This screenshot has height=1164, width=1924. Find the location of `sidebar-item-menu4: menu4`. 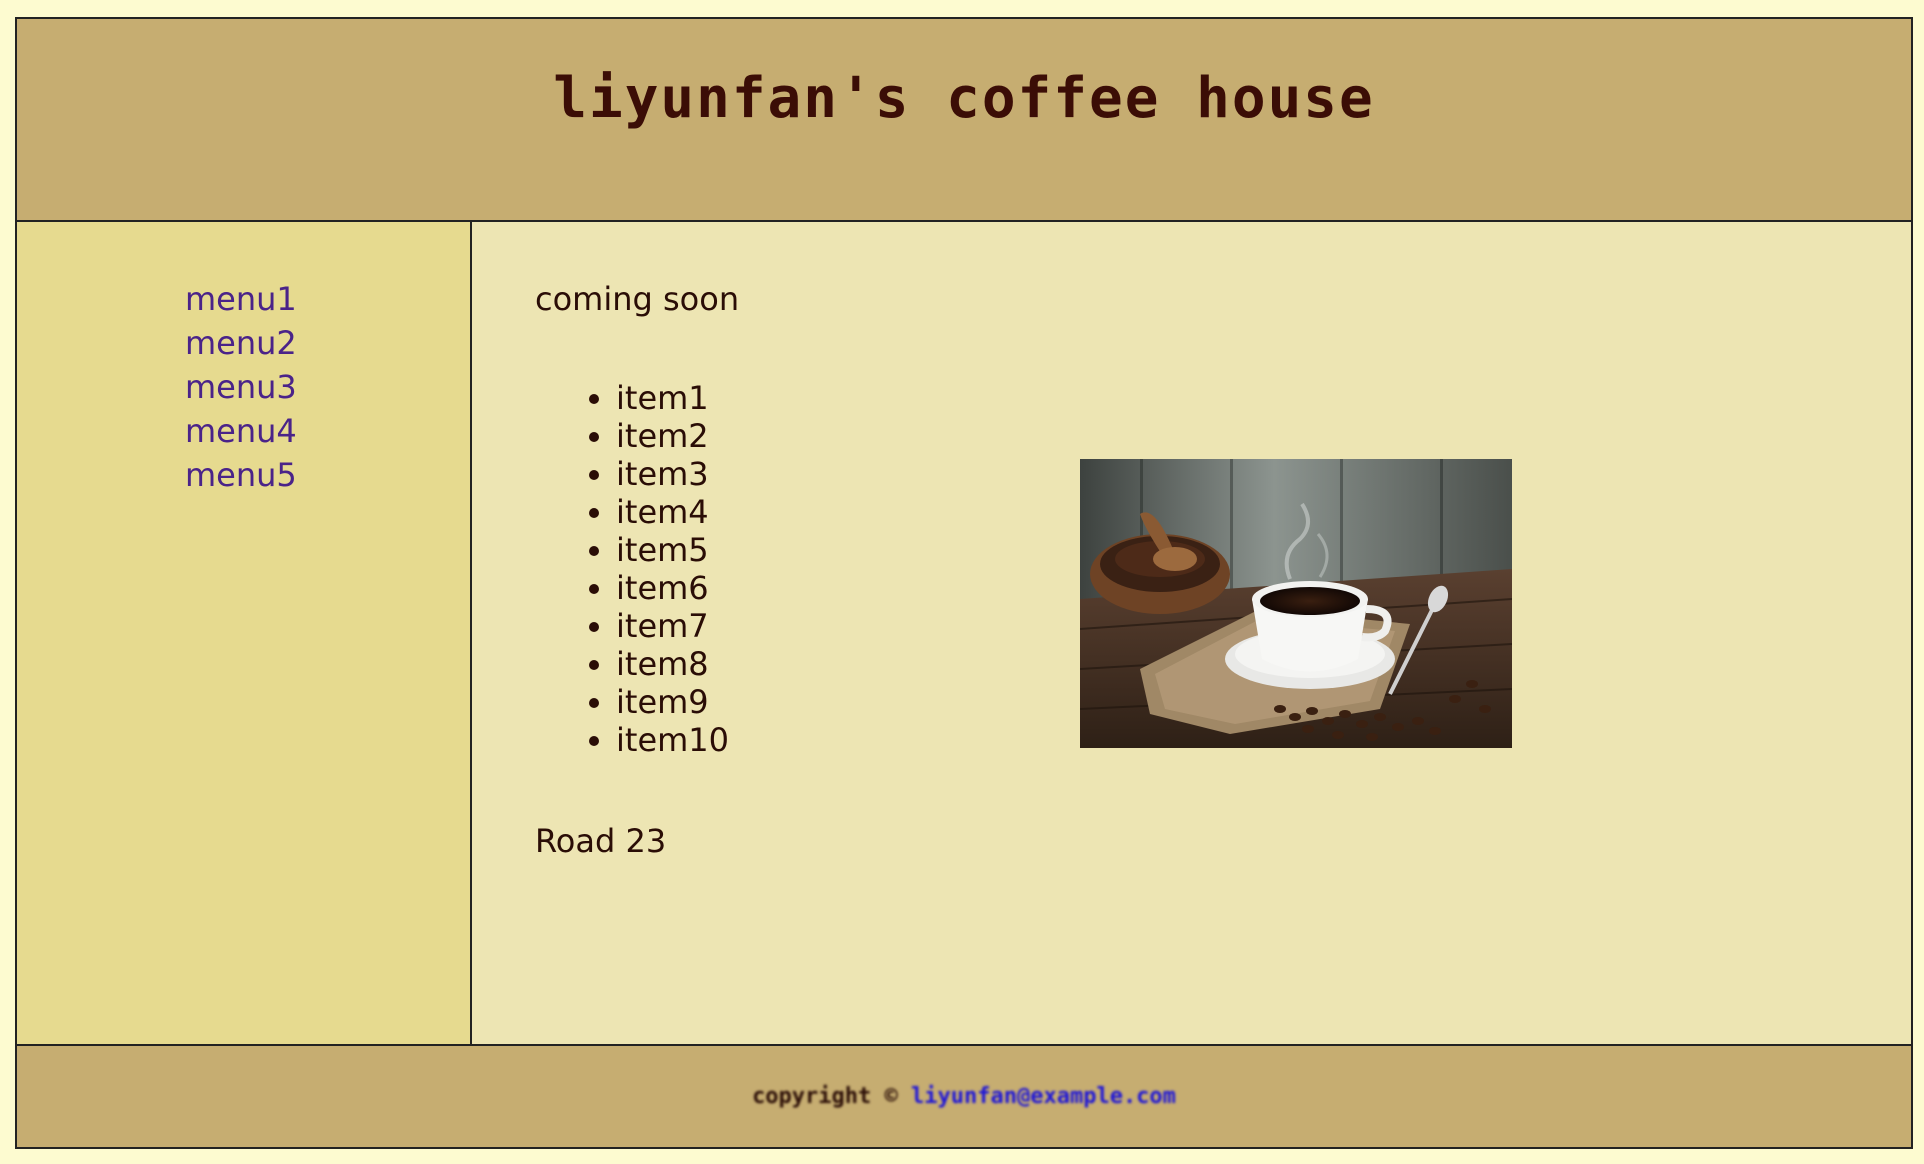

sidebar-item-menu4: menu4 is located at coordinates (241, 434).